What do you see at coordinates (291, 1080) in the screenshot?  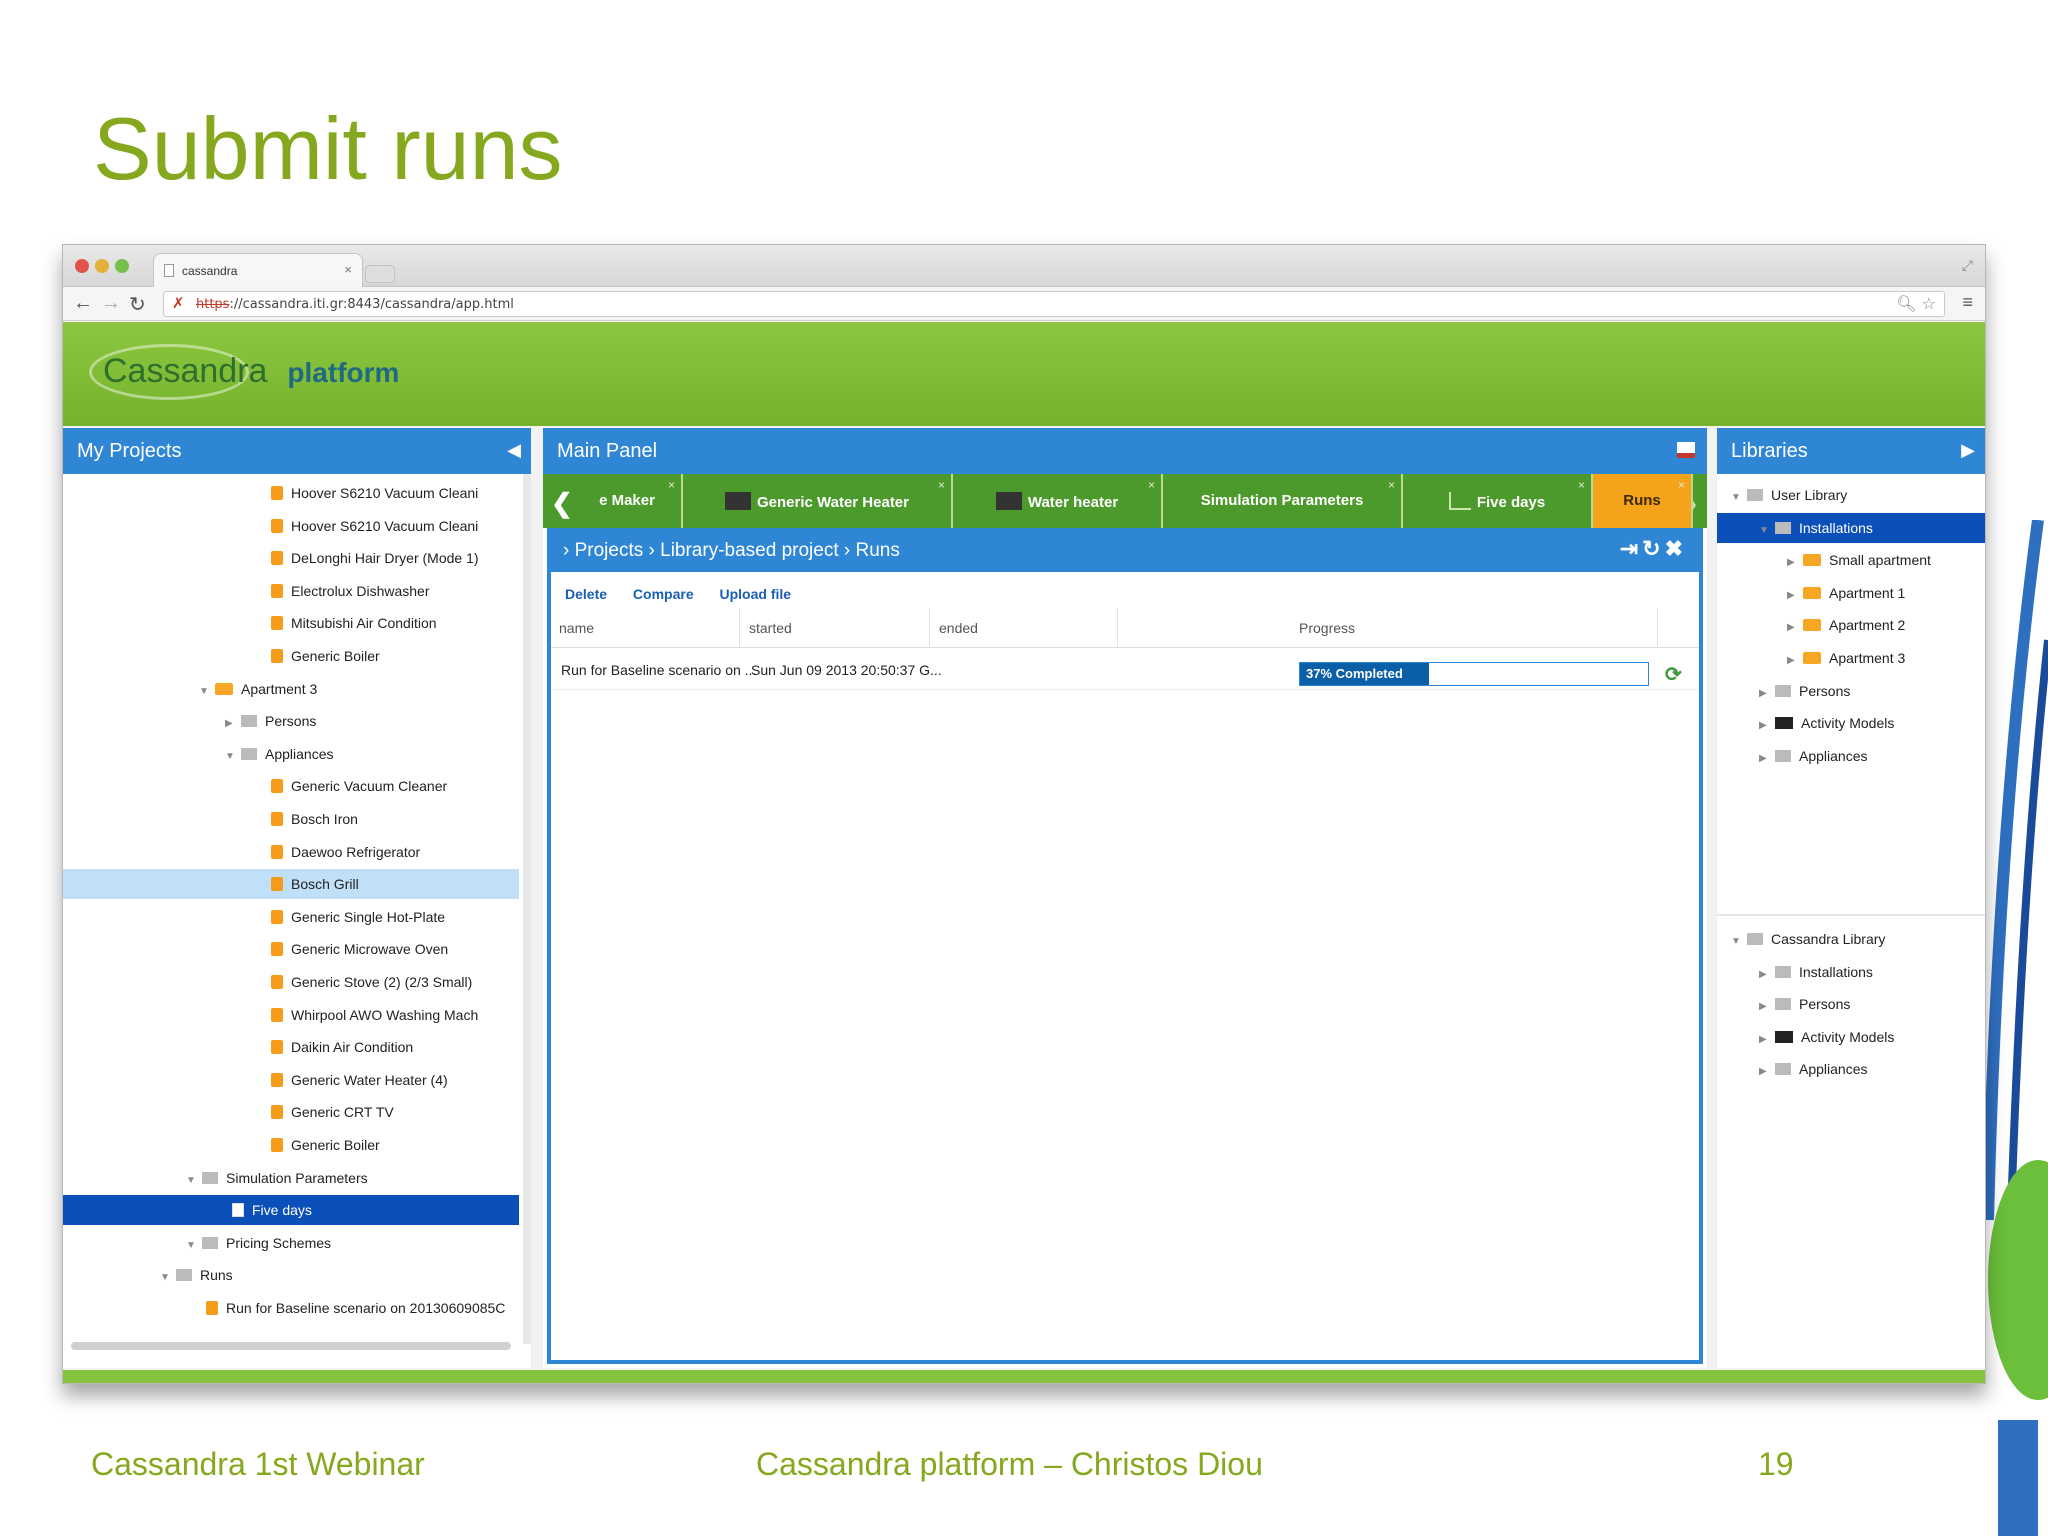 I see `tree-item: Generic Water Heater (4)` at bounding box center [291, 1080].